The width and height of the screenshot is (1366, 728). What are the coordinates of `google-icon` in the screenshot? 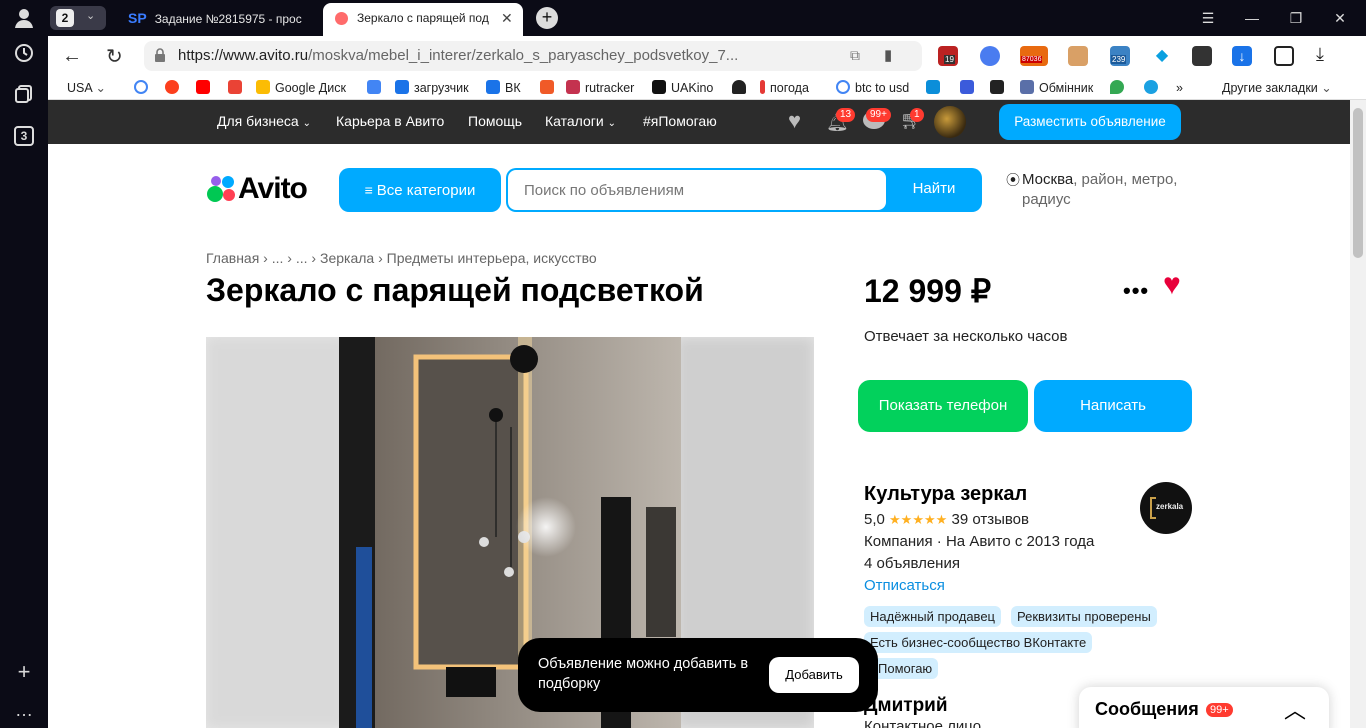 It's located at (143, 88).